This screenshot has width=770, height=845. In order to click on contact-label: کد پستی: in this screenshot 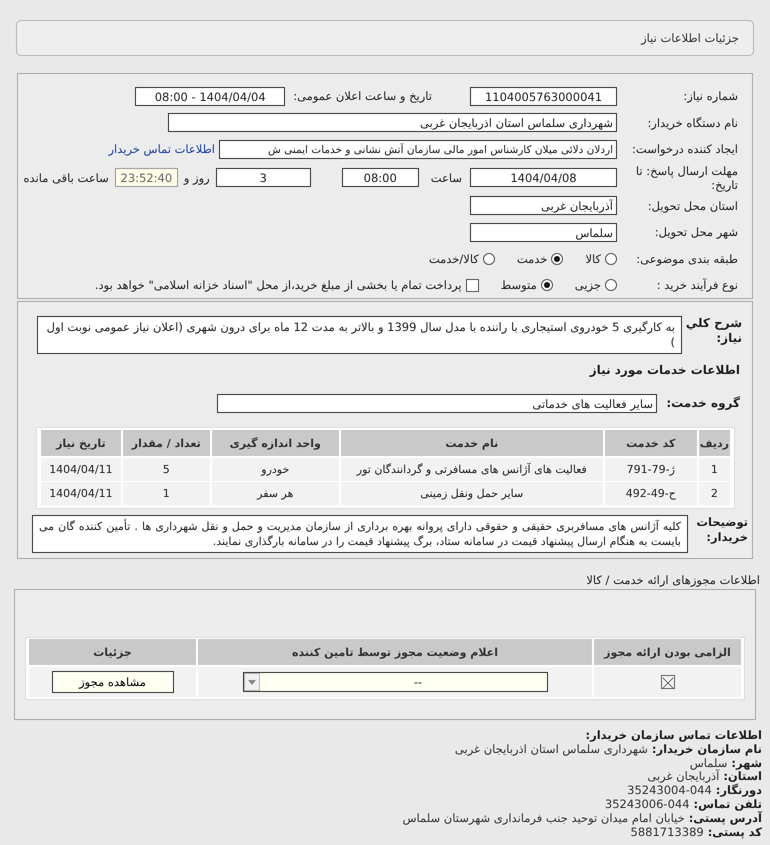, I will do `click(735, 831)`.